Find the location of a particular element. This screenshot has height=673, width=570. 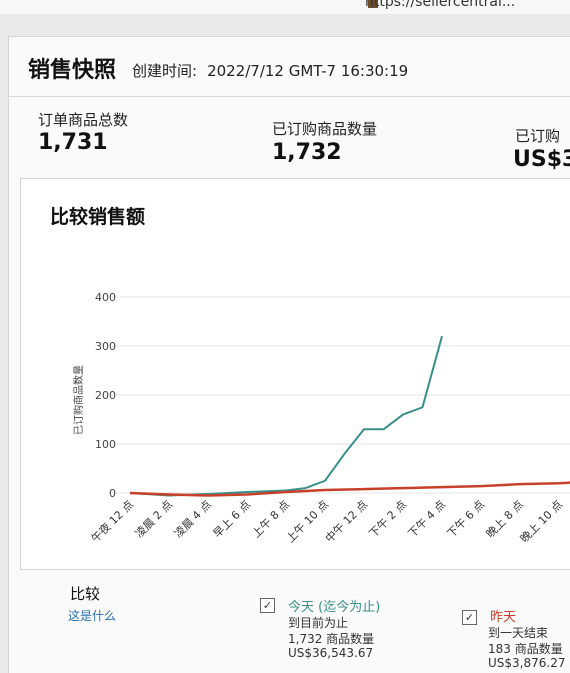

yesterday-sub1: 到一天结束 is located at coordinates (518, 633).